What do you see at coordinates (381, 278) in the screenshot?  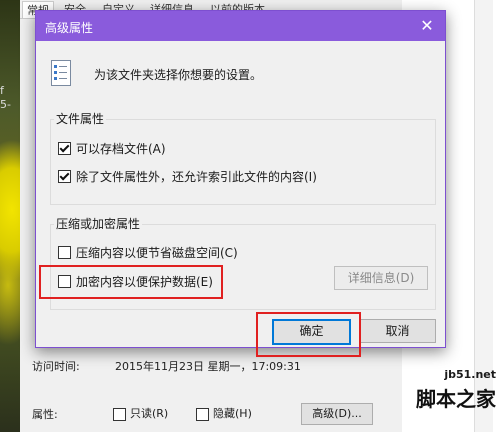 I see `details-button: 详细信息(D)` at bounding box center [381, 278].